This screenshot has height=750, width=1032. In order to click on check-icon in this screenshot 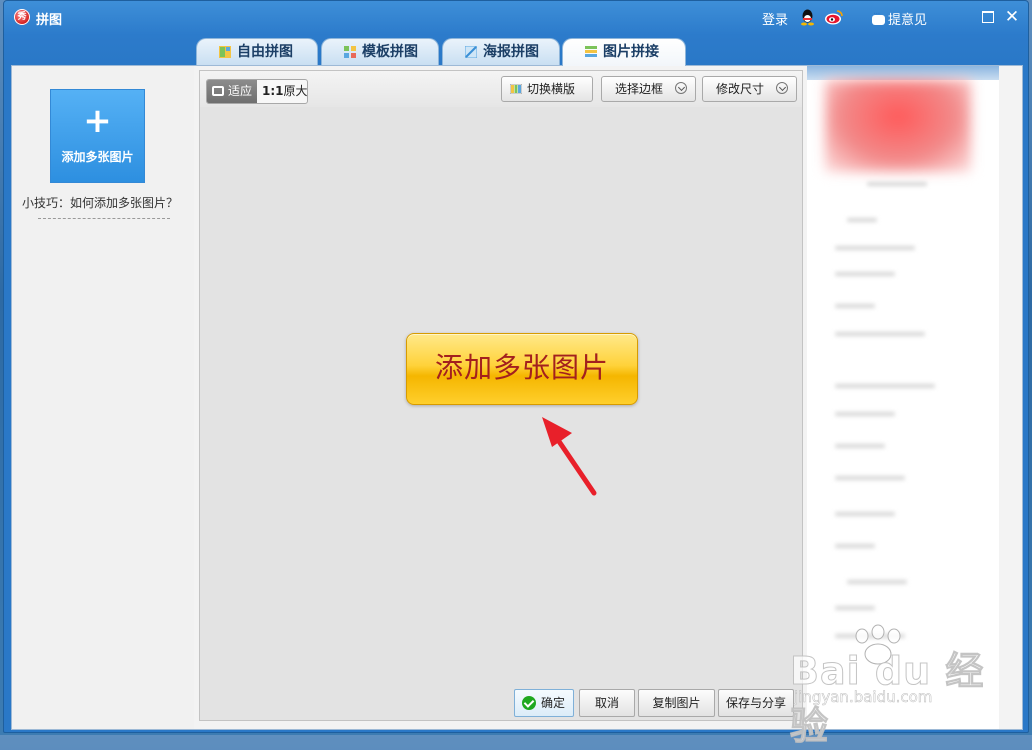, I will do `click(529, 703)`.